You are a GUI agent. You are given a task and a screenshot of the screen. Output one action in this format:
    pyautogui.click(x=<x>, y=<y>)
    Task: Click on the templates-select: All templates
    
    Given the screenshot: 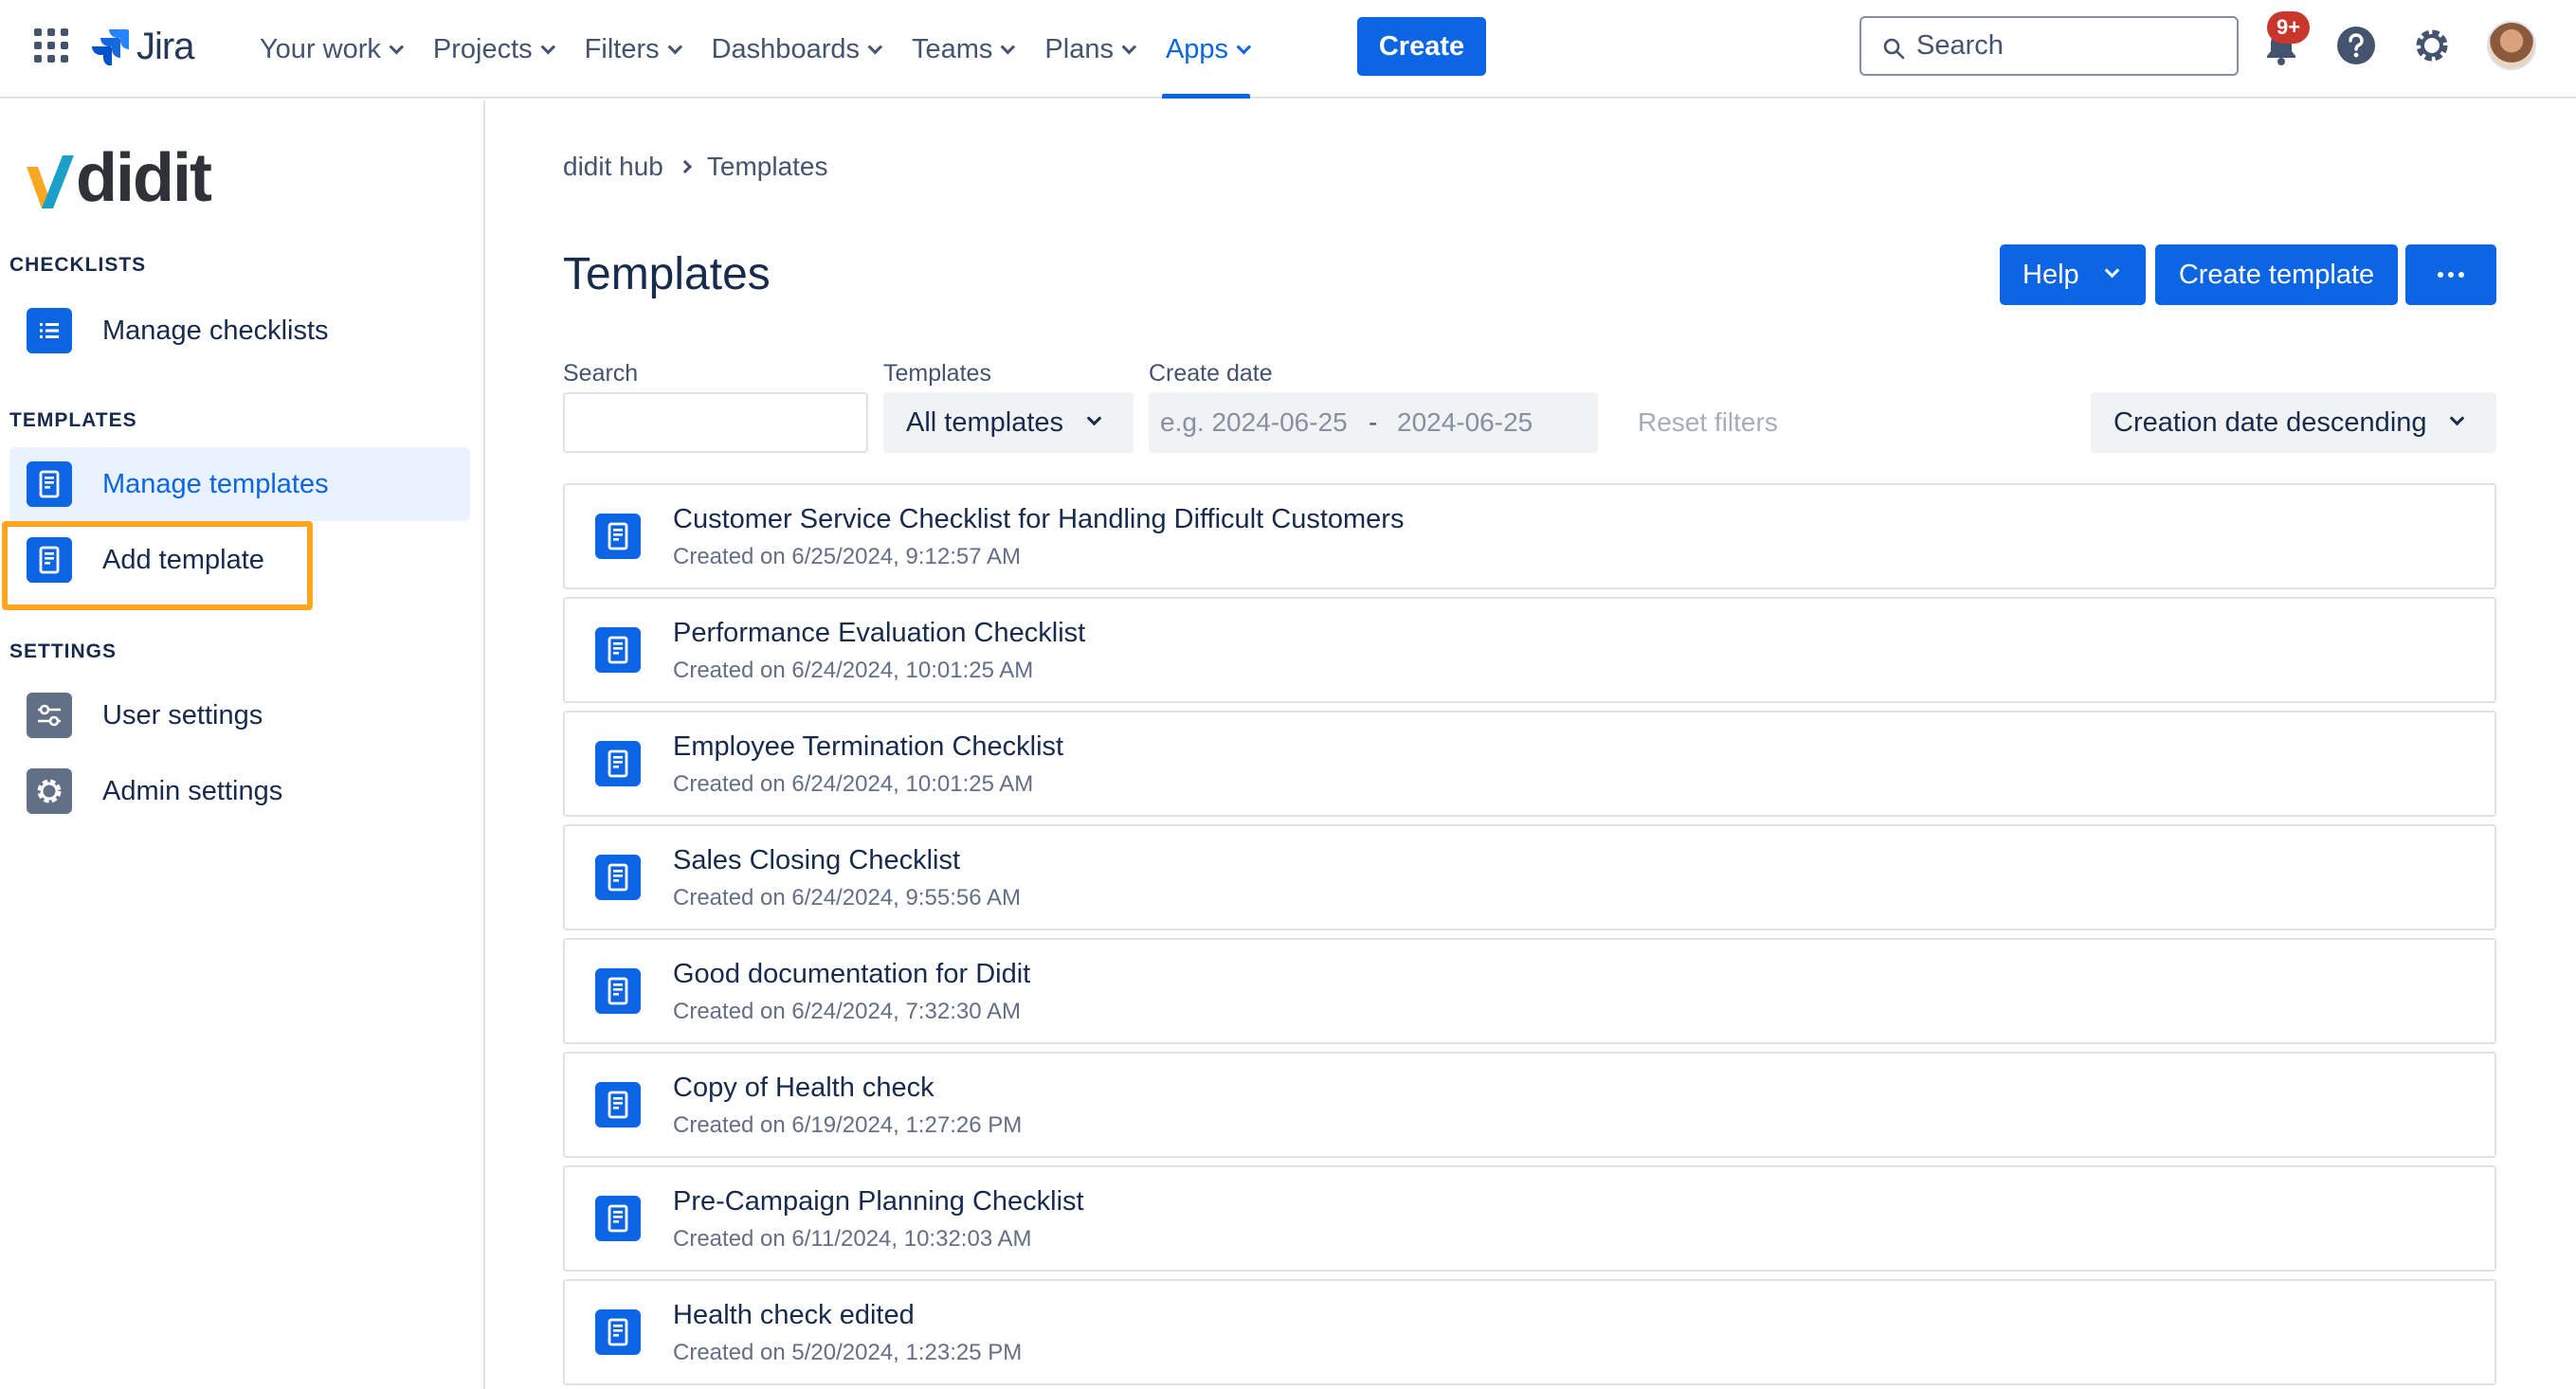 What is the action you would take?
    pyautogui.click(x=1009, y=422)
    